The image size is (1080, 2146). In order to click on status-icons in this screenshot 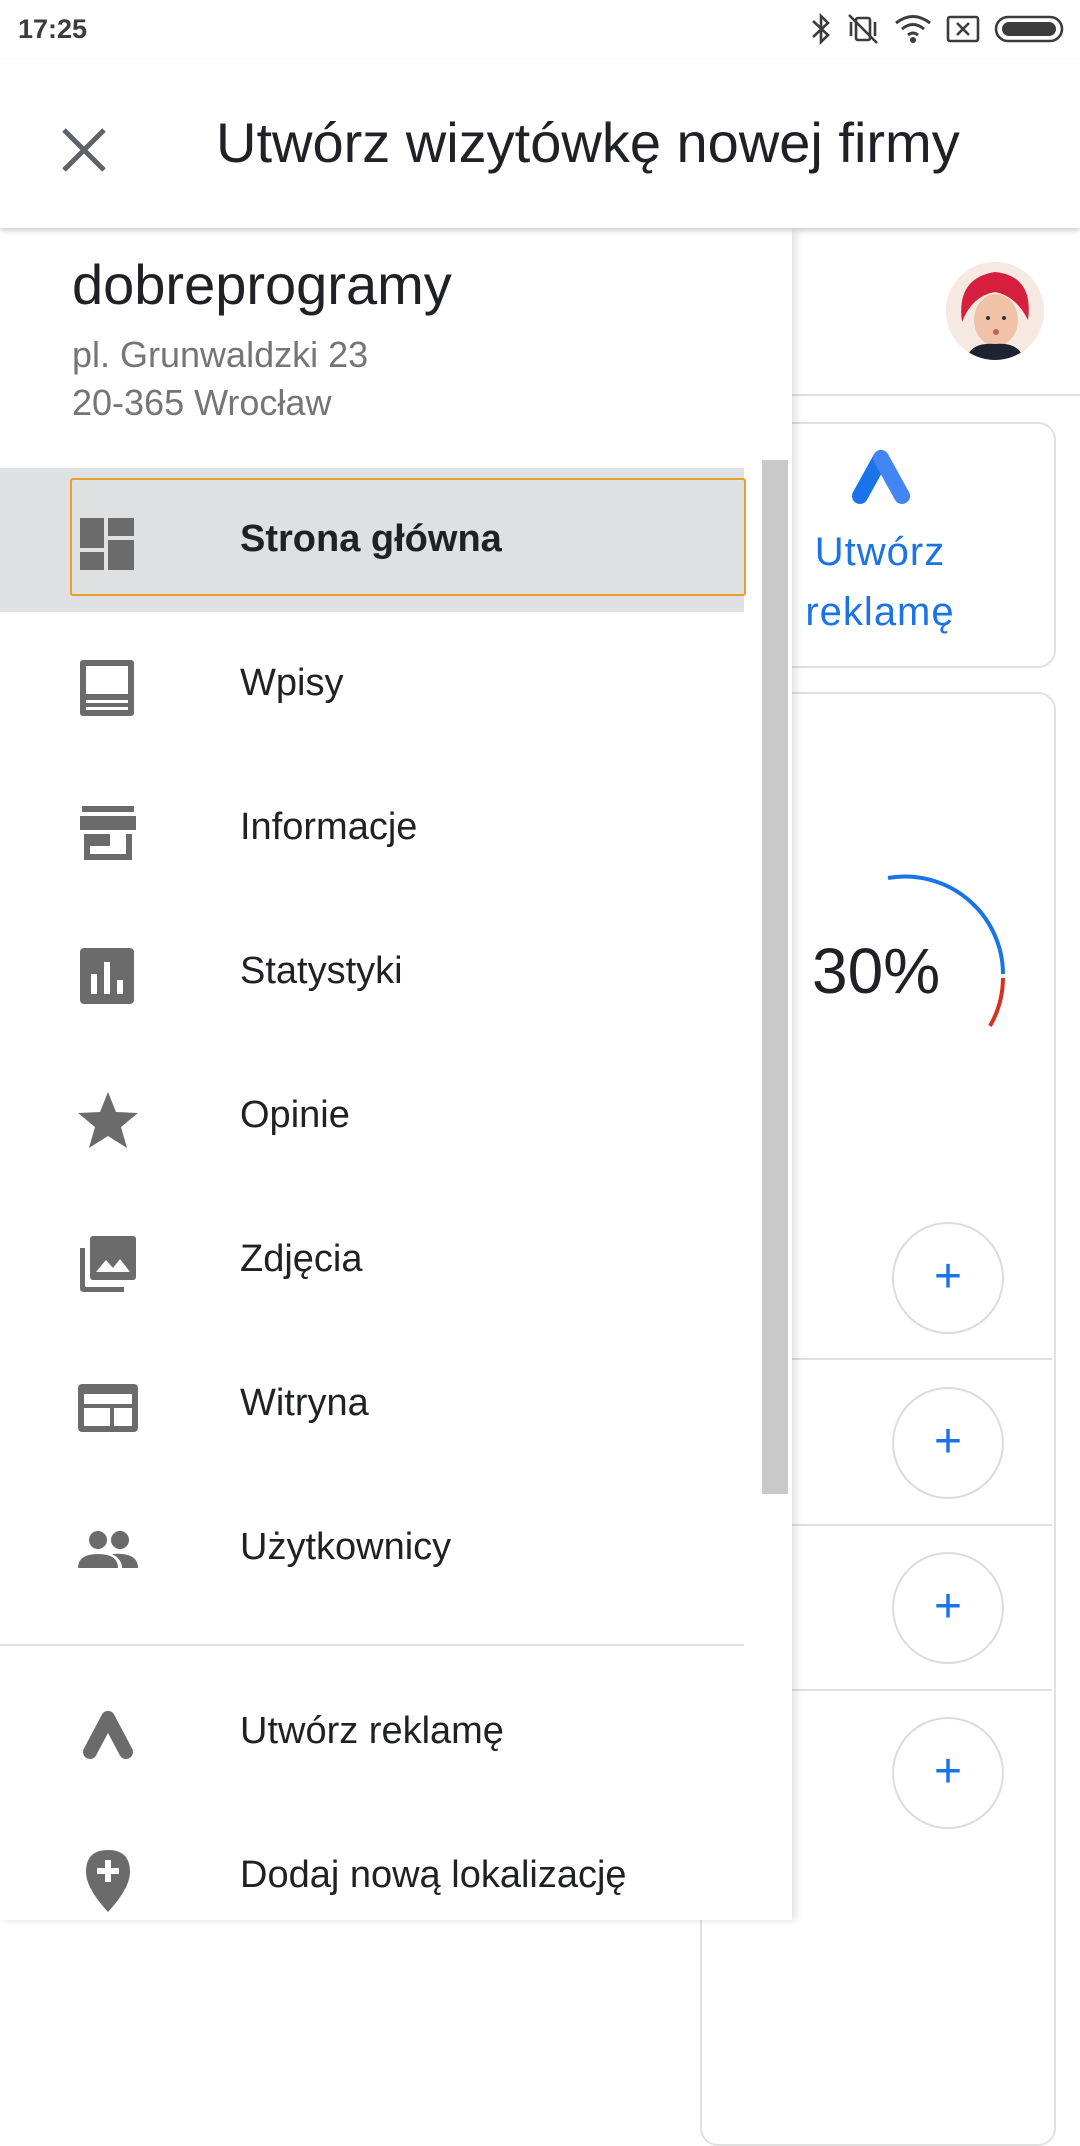, I will do `click(938, 31)`.